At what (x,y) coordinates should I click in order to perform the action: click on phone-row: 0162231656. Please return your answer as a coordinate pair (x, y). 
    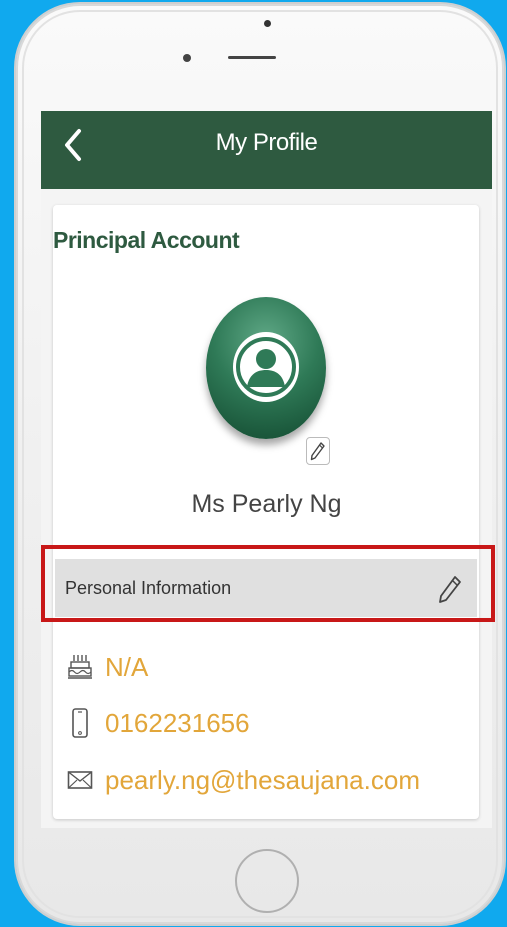
    Looking at the image, I should click on (158, 723).